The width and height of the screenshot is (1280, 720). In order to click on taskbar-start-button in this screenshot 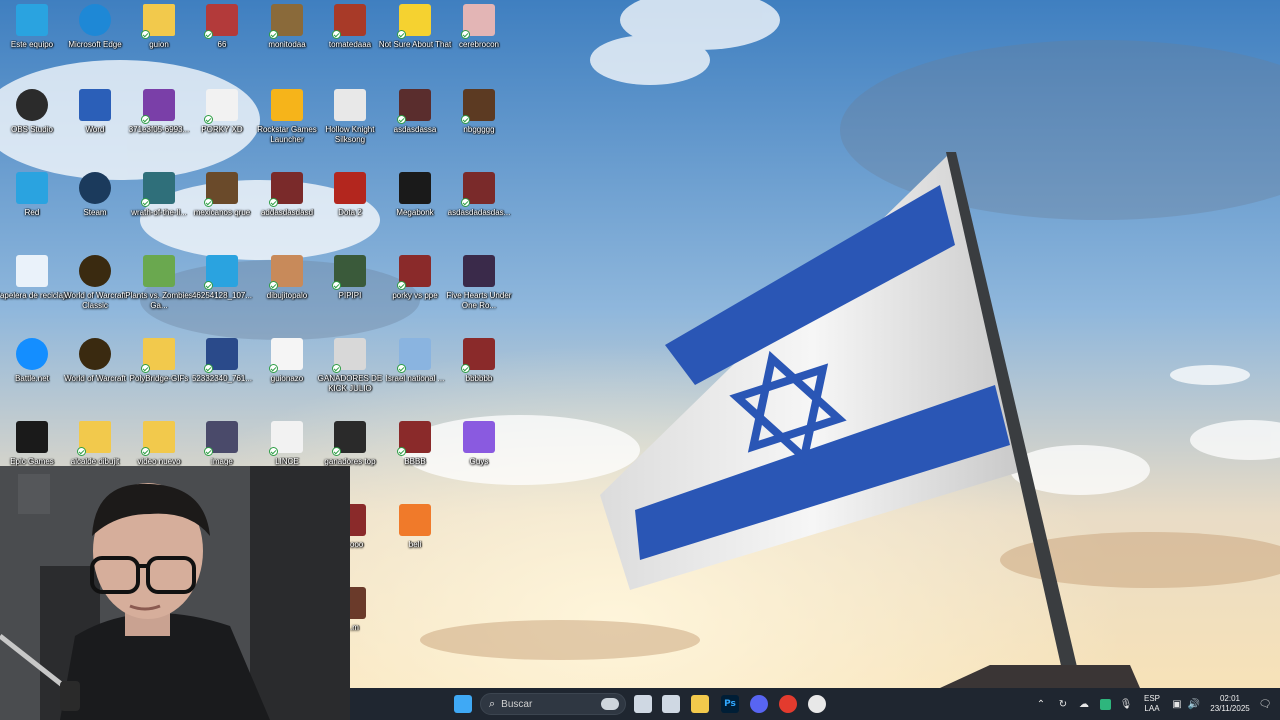, I will do `click(463, 704)`.